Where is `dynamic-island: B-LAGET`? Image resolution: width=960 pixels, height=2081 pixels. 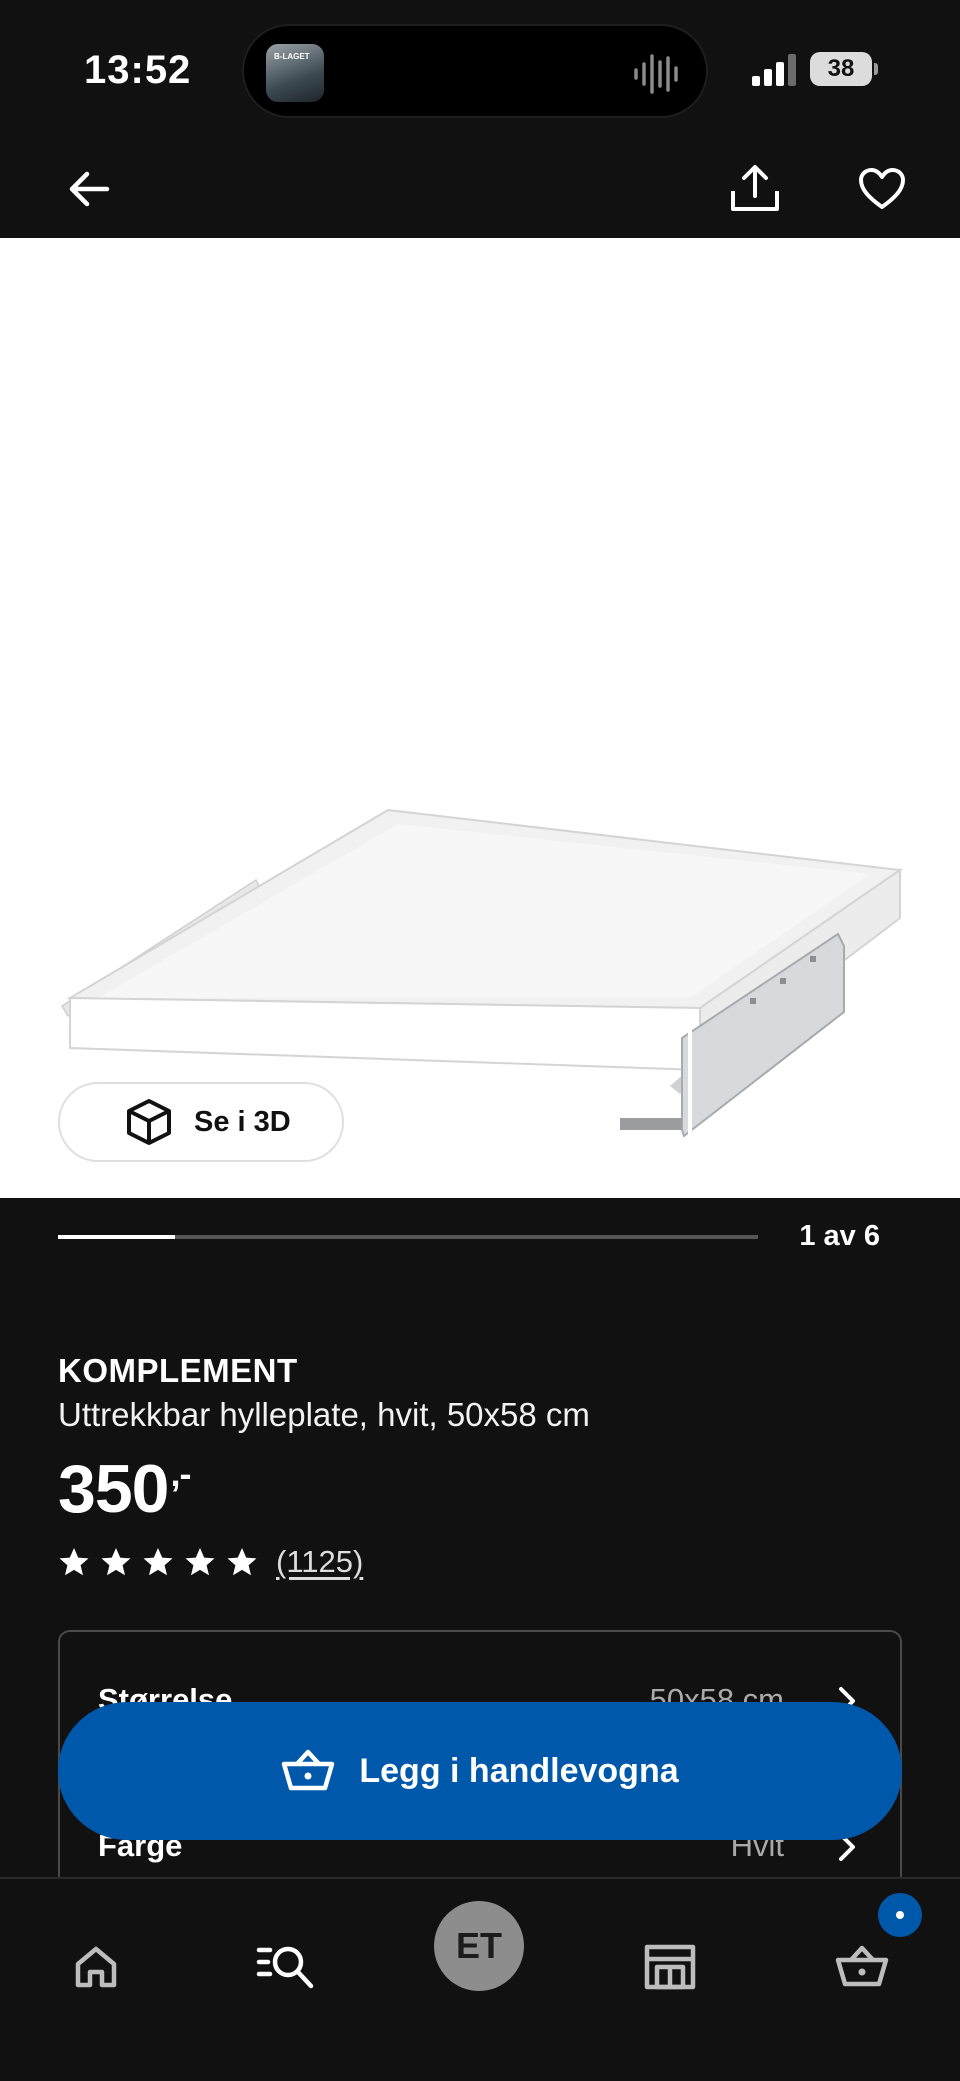 dynamic-island: B-LAGET is located at coordinates (475, 71).